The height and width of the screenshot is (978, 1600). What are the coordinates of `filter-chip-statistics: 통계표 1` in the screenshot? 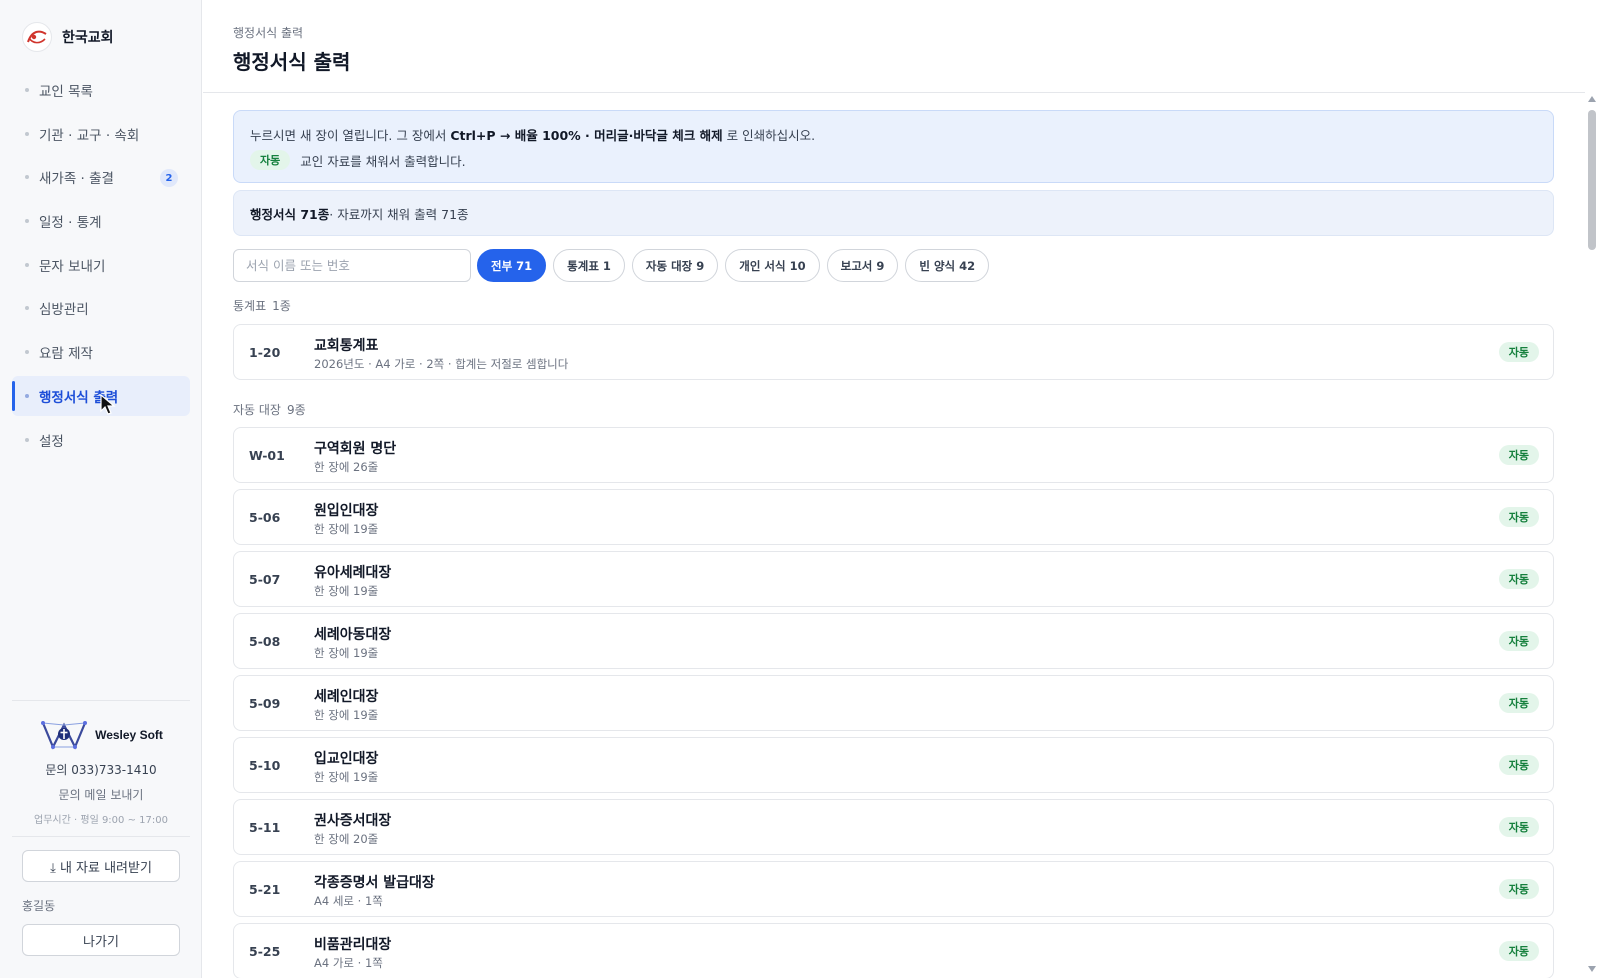 It's located at (589, 265).